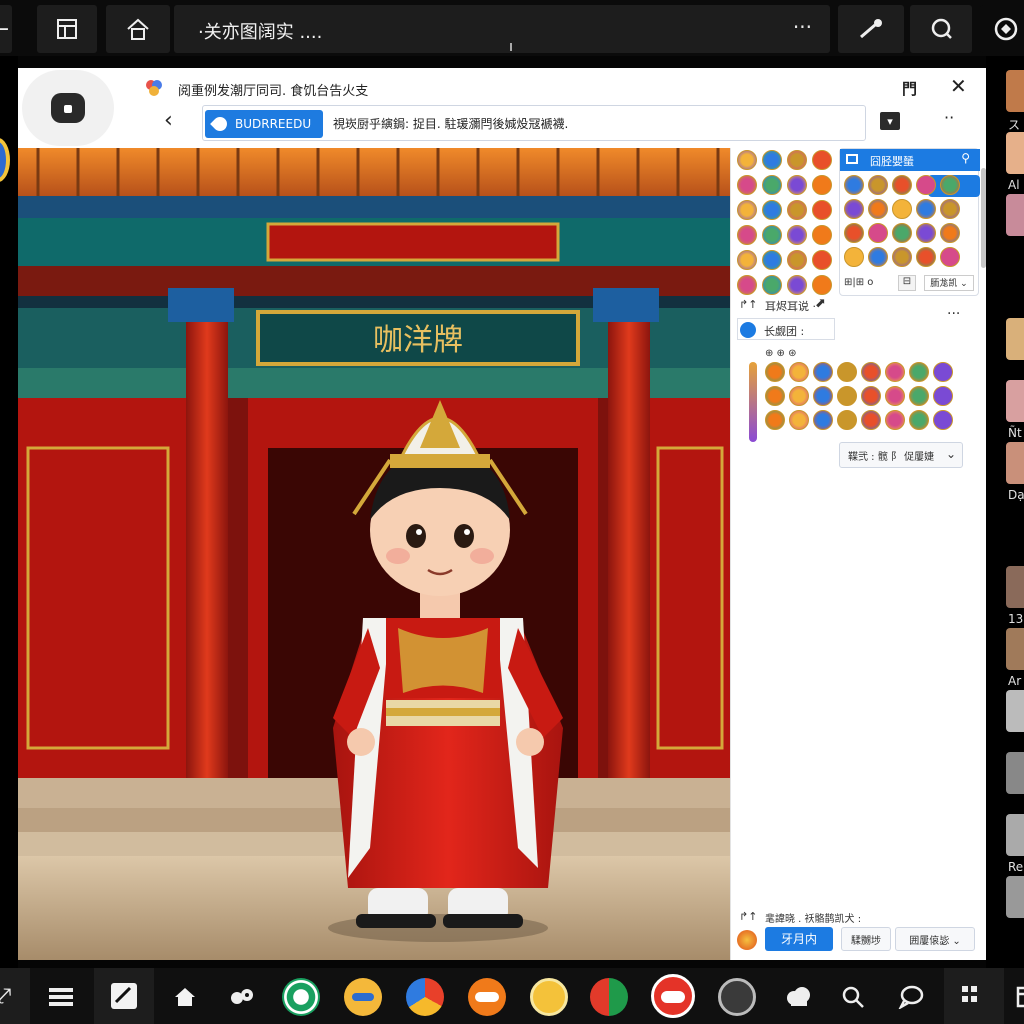  Describe the element at coordinates (301, 997) in the screenshot. I see `target-icon` at that location.